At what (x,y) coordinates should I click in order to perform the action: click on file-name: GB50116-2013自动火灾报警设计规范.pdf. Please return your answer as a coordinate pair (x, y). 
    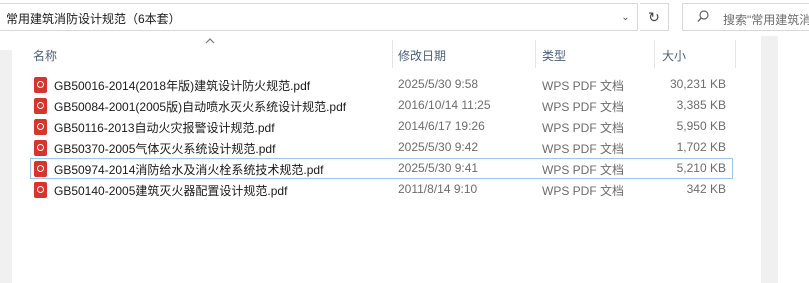
    Looking at the image, I should click on (164, 128).